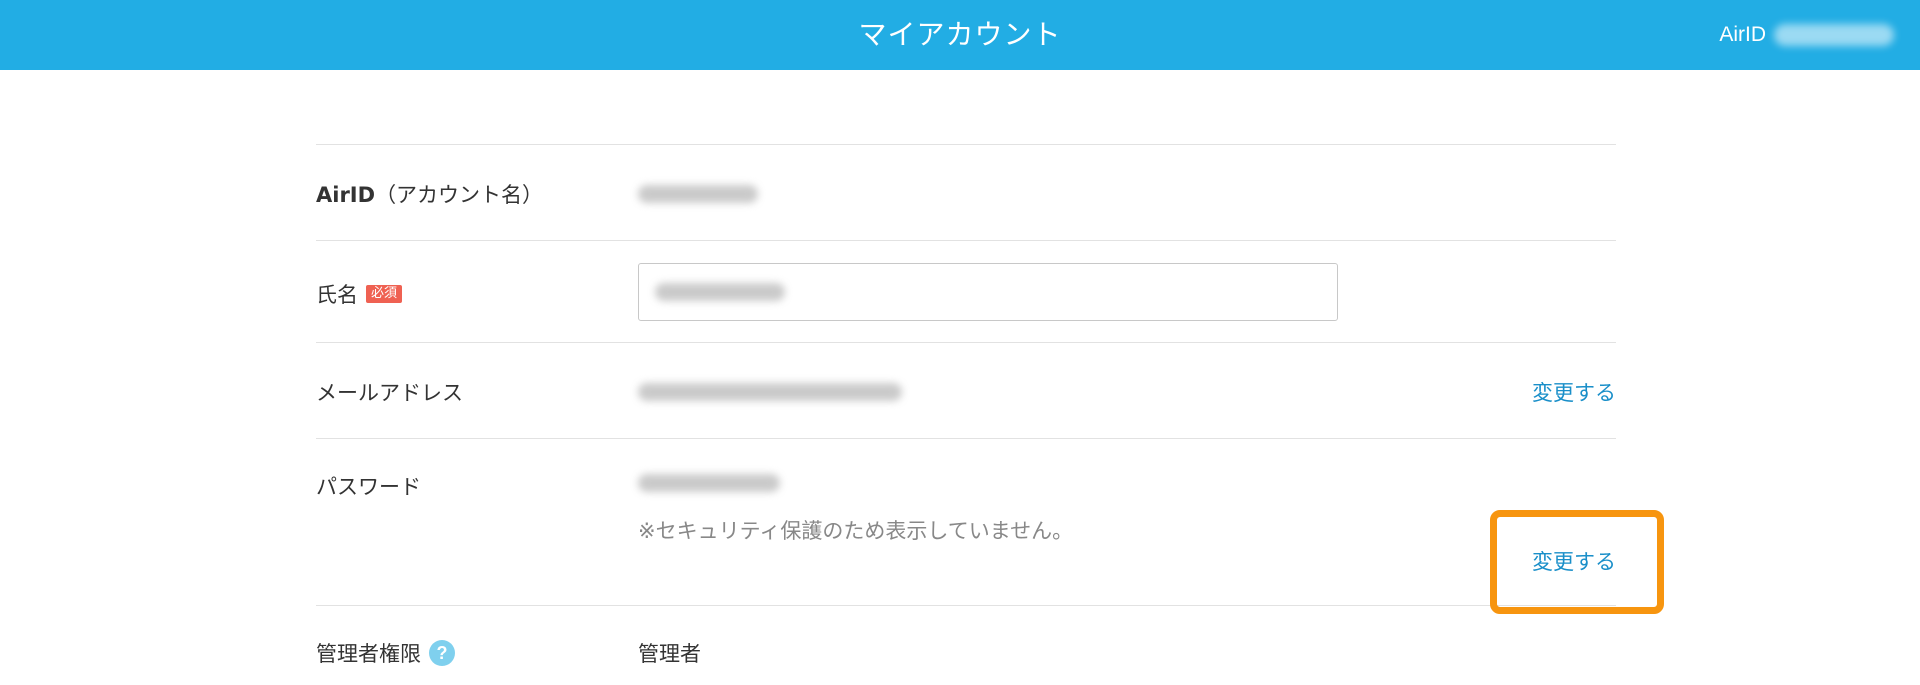 This screenshot has height=685, width=1920. What do you see at coordinates (384, 294) in the screenshot?
I see `required-badge: 必須` at bounding box center [384, 294].